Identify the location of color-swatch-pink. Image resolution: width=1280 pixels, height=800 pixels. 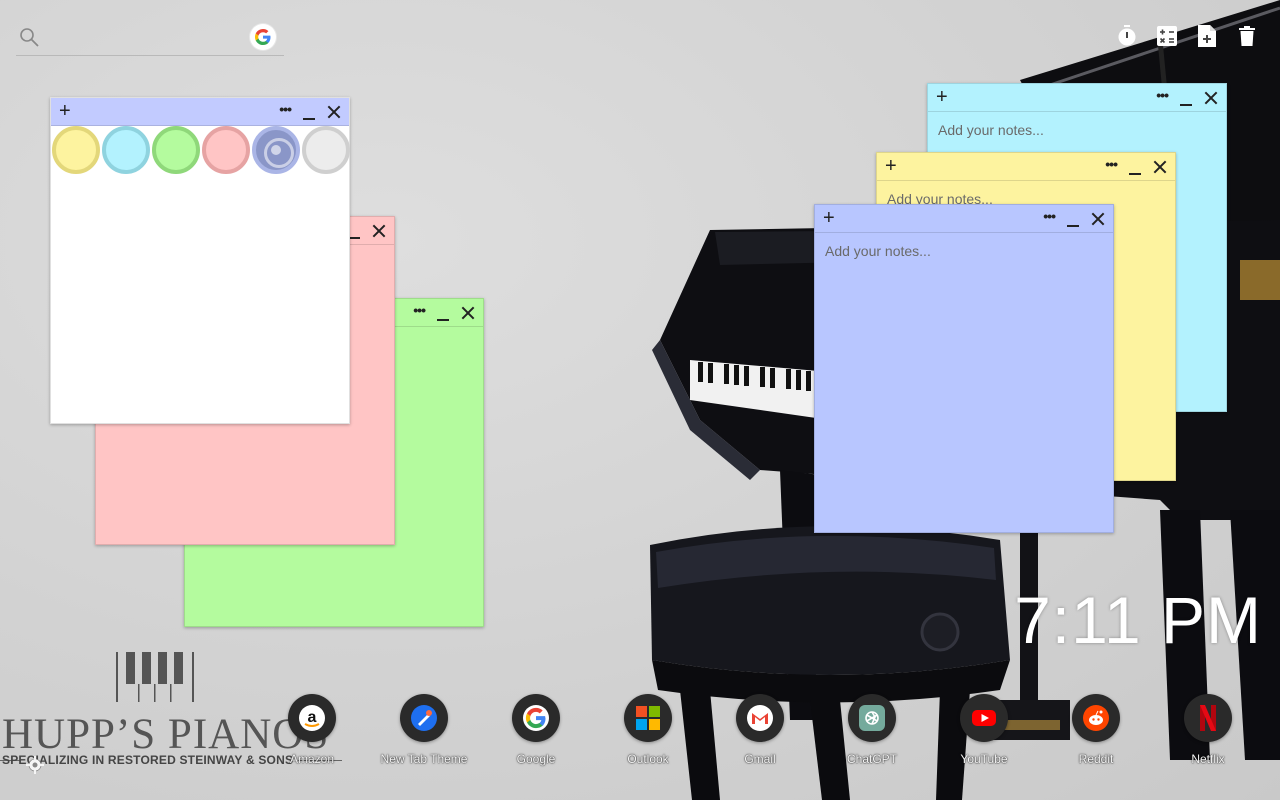
(226, 150).